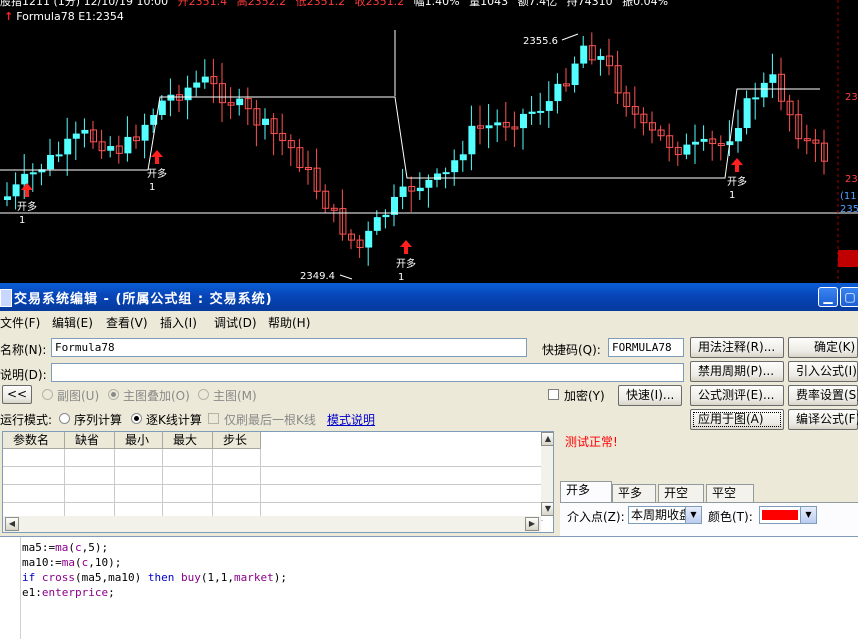 The height and width of the screenshot is (639, 858). Describe the element at coordinates (823, 347) in the screenshot. I see `ok-button: 确定(K)` at that location.